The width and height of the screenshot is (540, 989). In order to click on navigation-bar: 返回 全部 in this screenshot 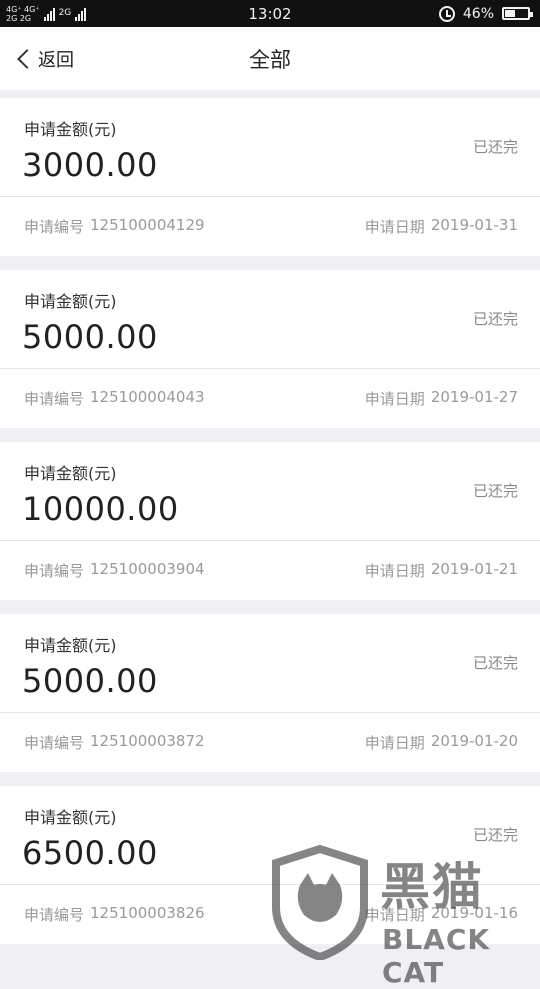, I will do `click(270, 58)`.